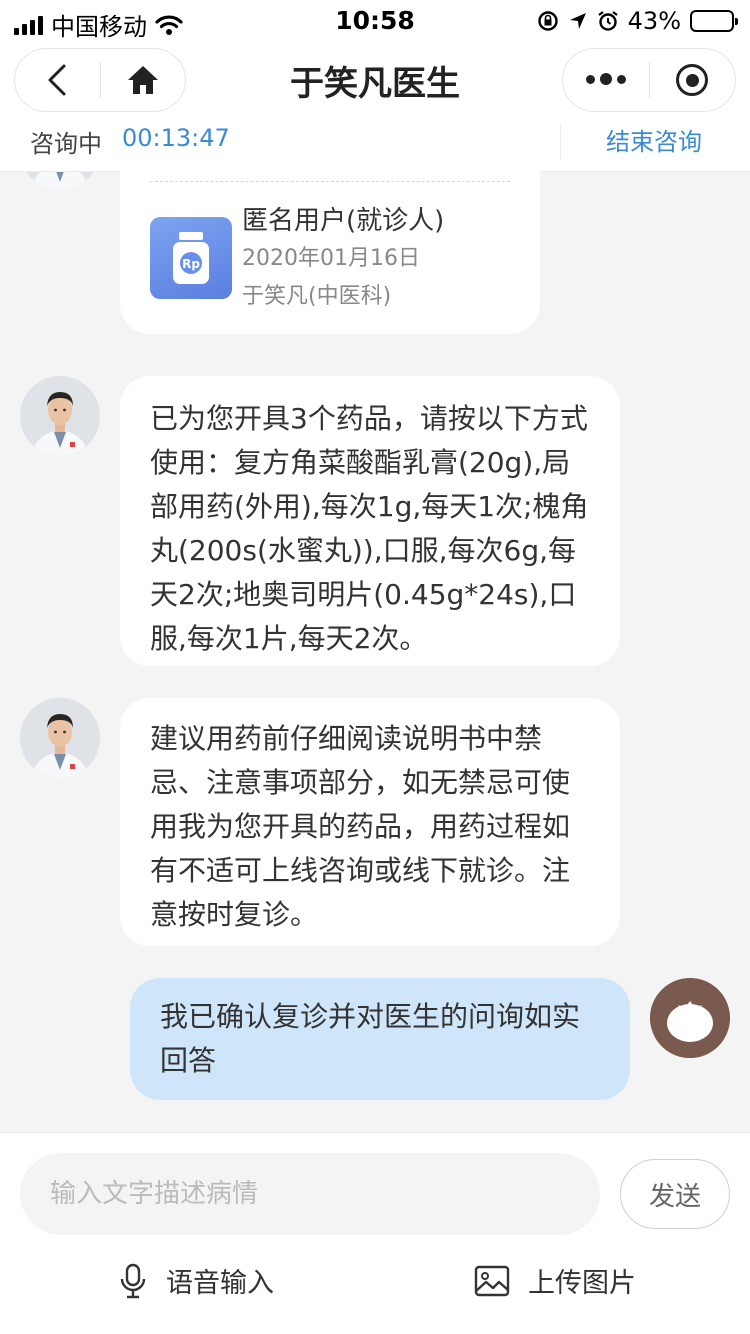 The width and height of the screenshot is (750, 1334). Describe the element at coordinates (582, 1283) in the screenshot. I see `upload-image-label: 上传图片` at that location.